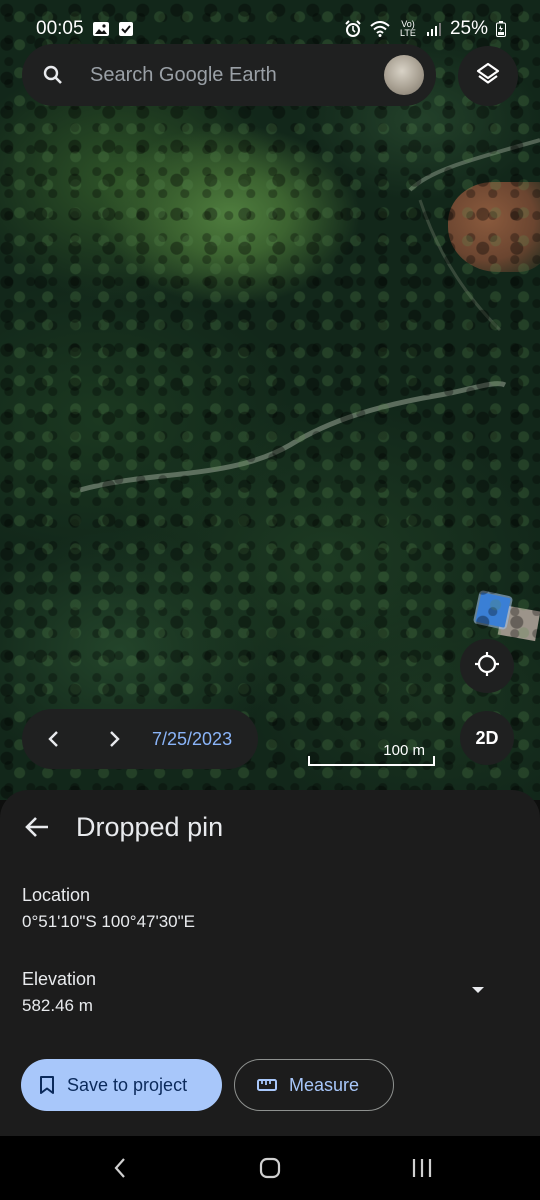 This screenshot has width=540, height=1200. I want to click on search-icon, so click(53, 75).